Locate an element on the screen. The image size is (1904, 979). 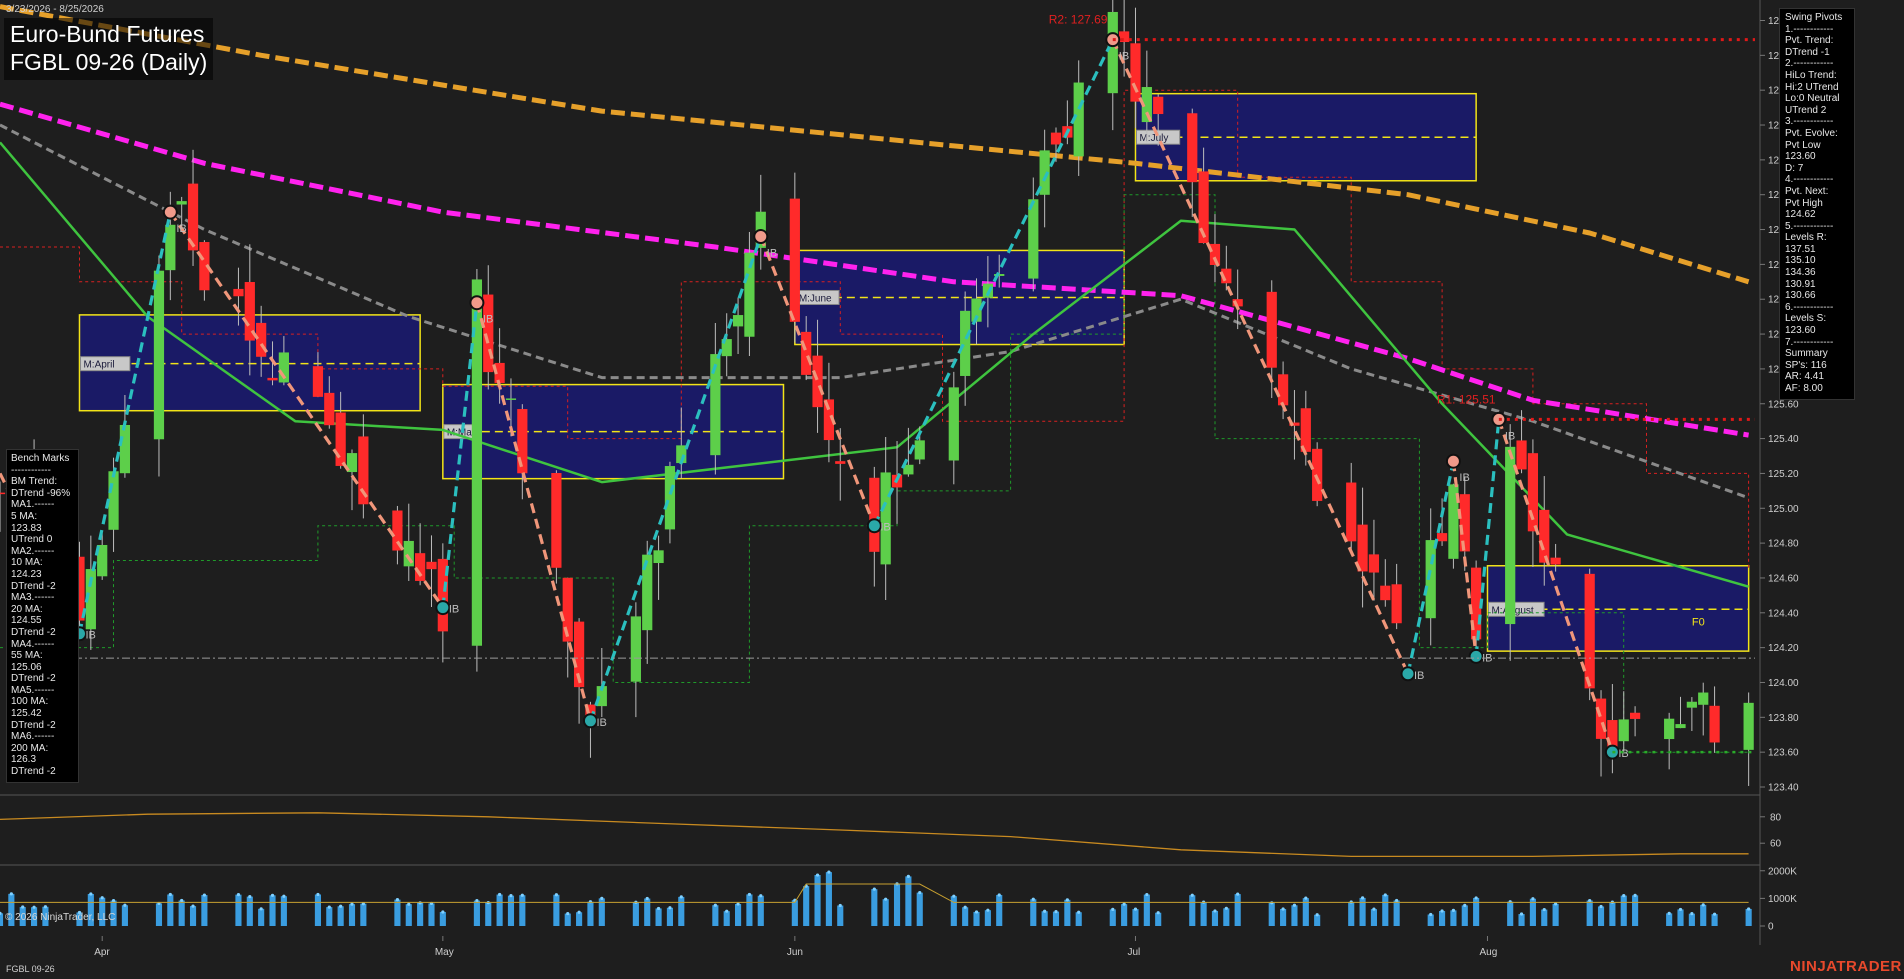
f0-label: F0 is located at coordinates (1698, 622).